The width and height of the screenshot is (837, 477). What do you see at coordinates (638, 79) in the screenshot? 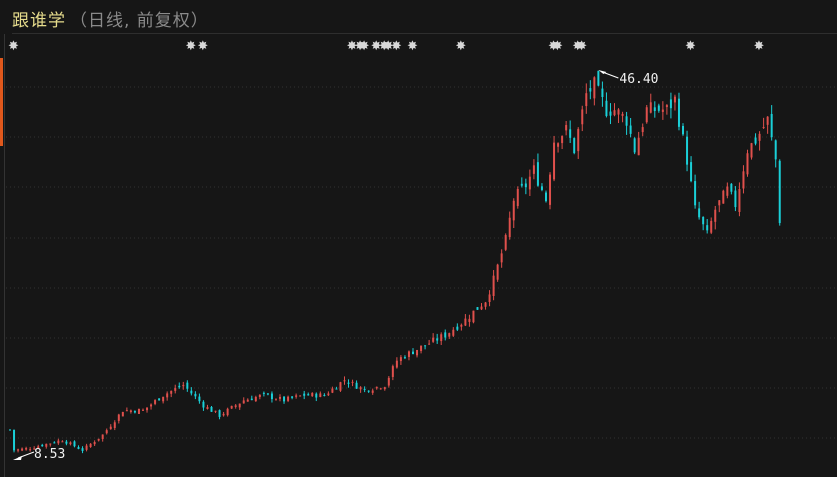
I see `max-price-label: 46.40` at bounding box center [638, 79].